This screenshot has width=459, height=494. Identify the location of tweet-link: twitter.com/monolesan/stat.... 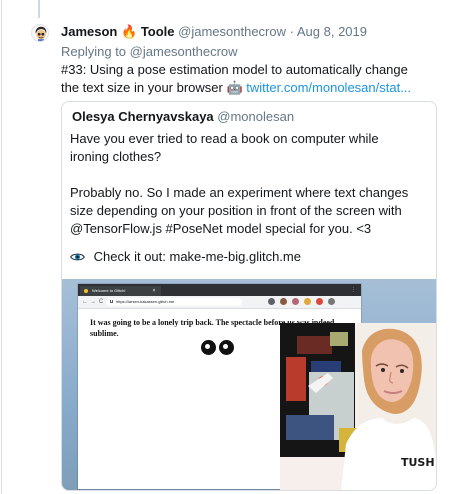
(328, 87).